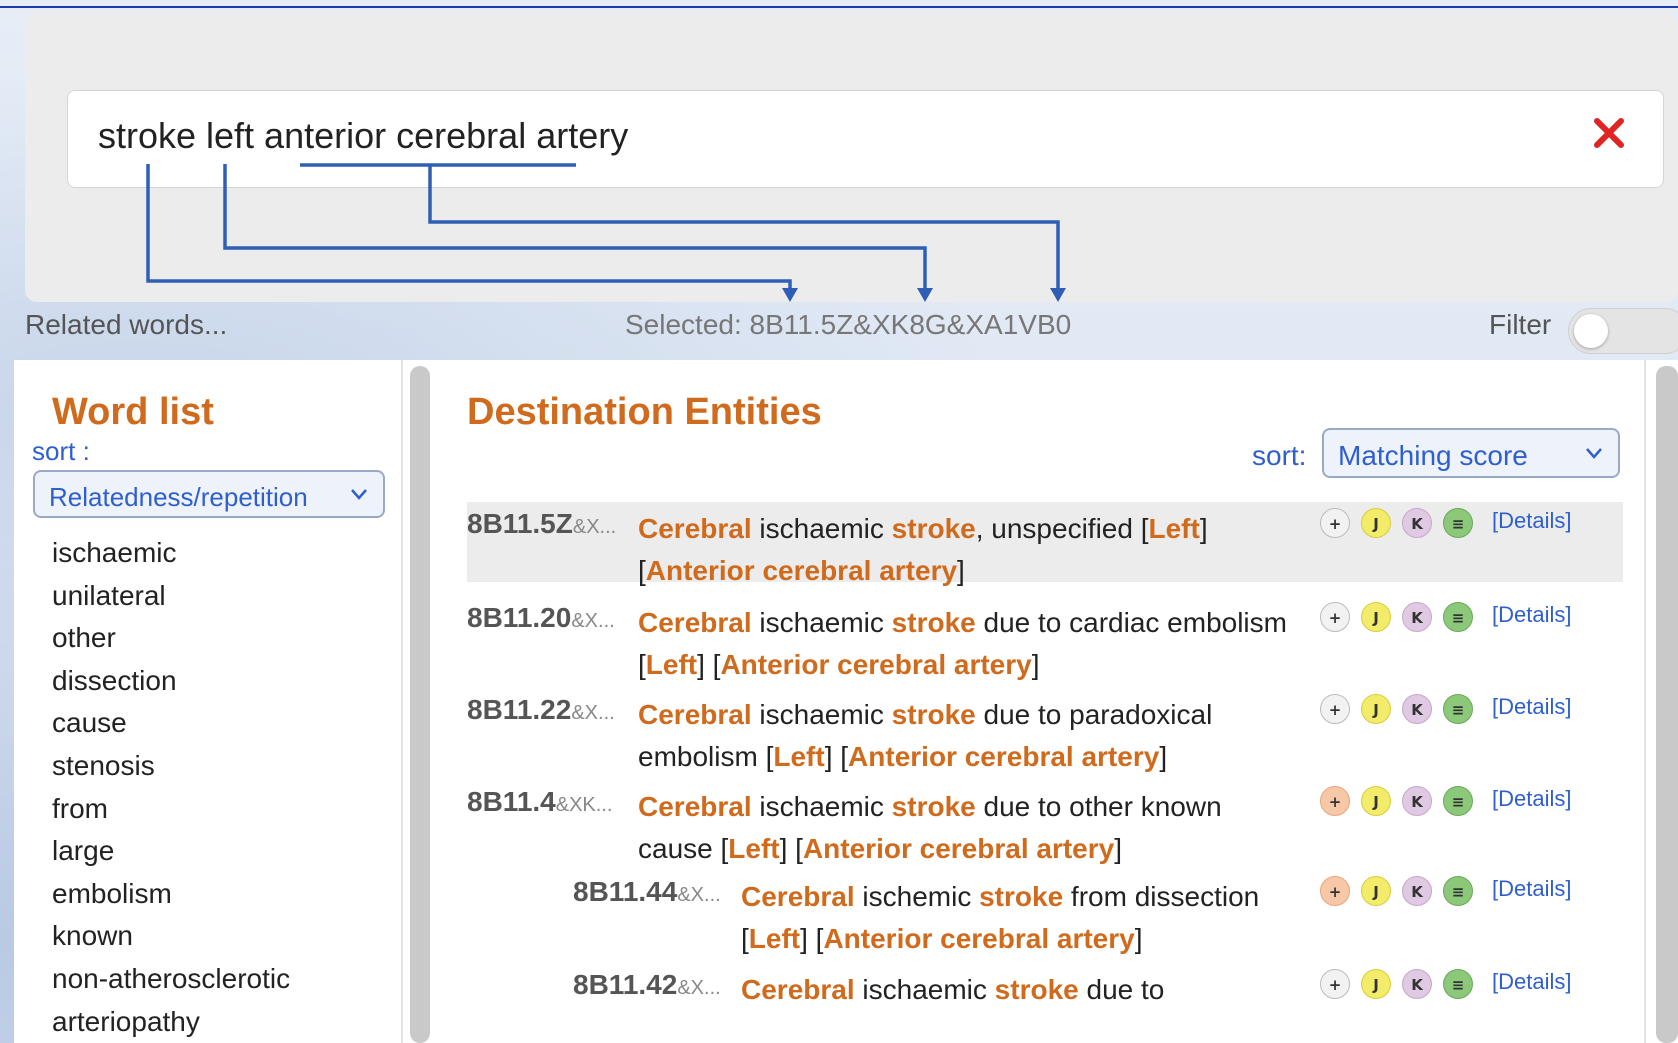 The height and width of the screenshot is (1043, 1678). I want to click on entity-text-segment: ], so click(961, 570).